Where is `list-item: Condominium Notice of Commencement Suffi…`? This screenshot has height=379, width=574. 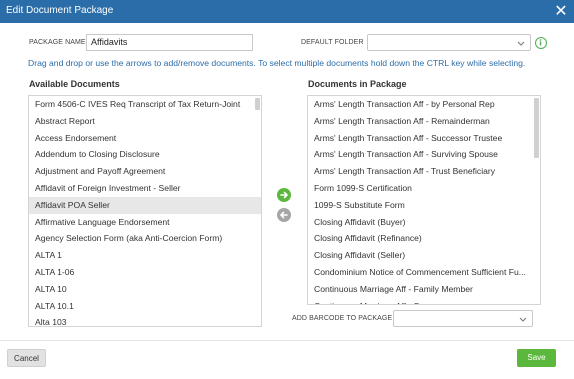
list-item: Condominium Notice of Commencement Suffi… is located at coordinates (424, 272).